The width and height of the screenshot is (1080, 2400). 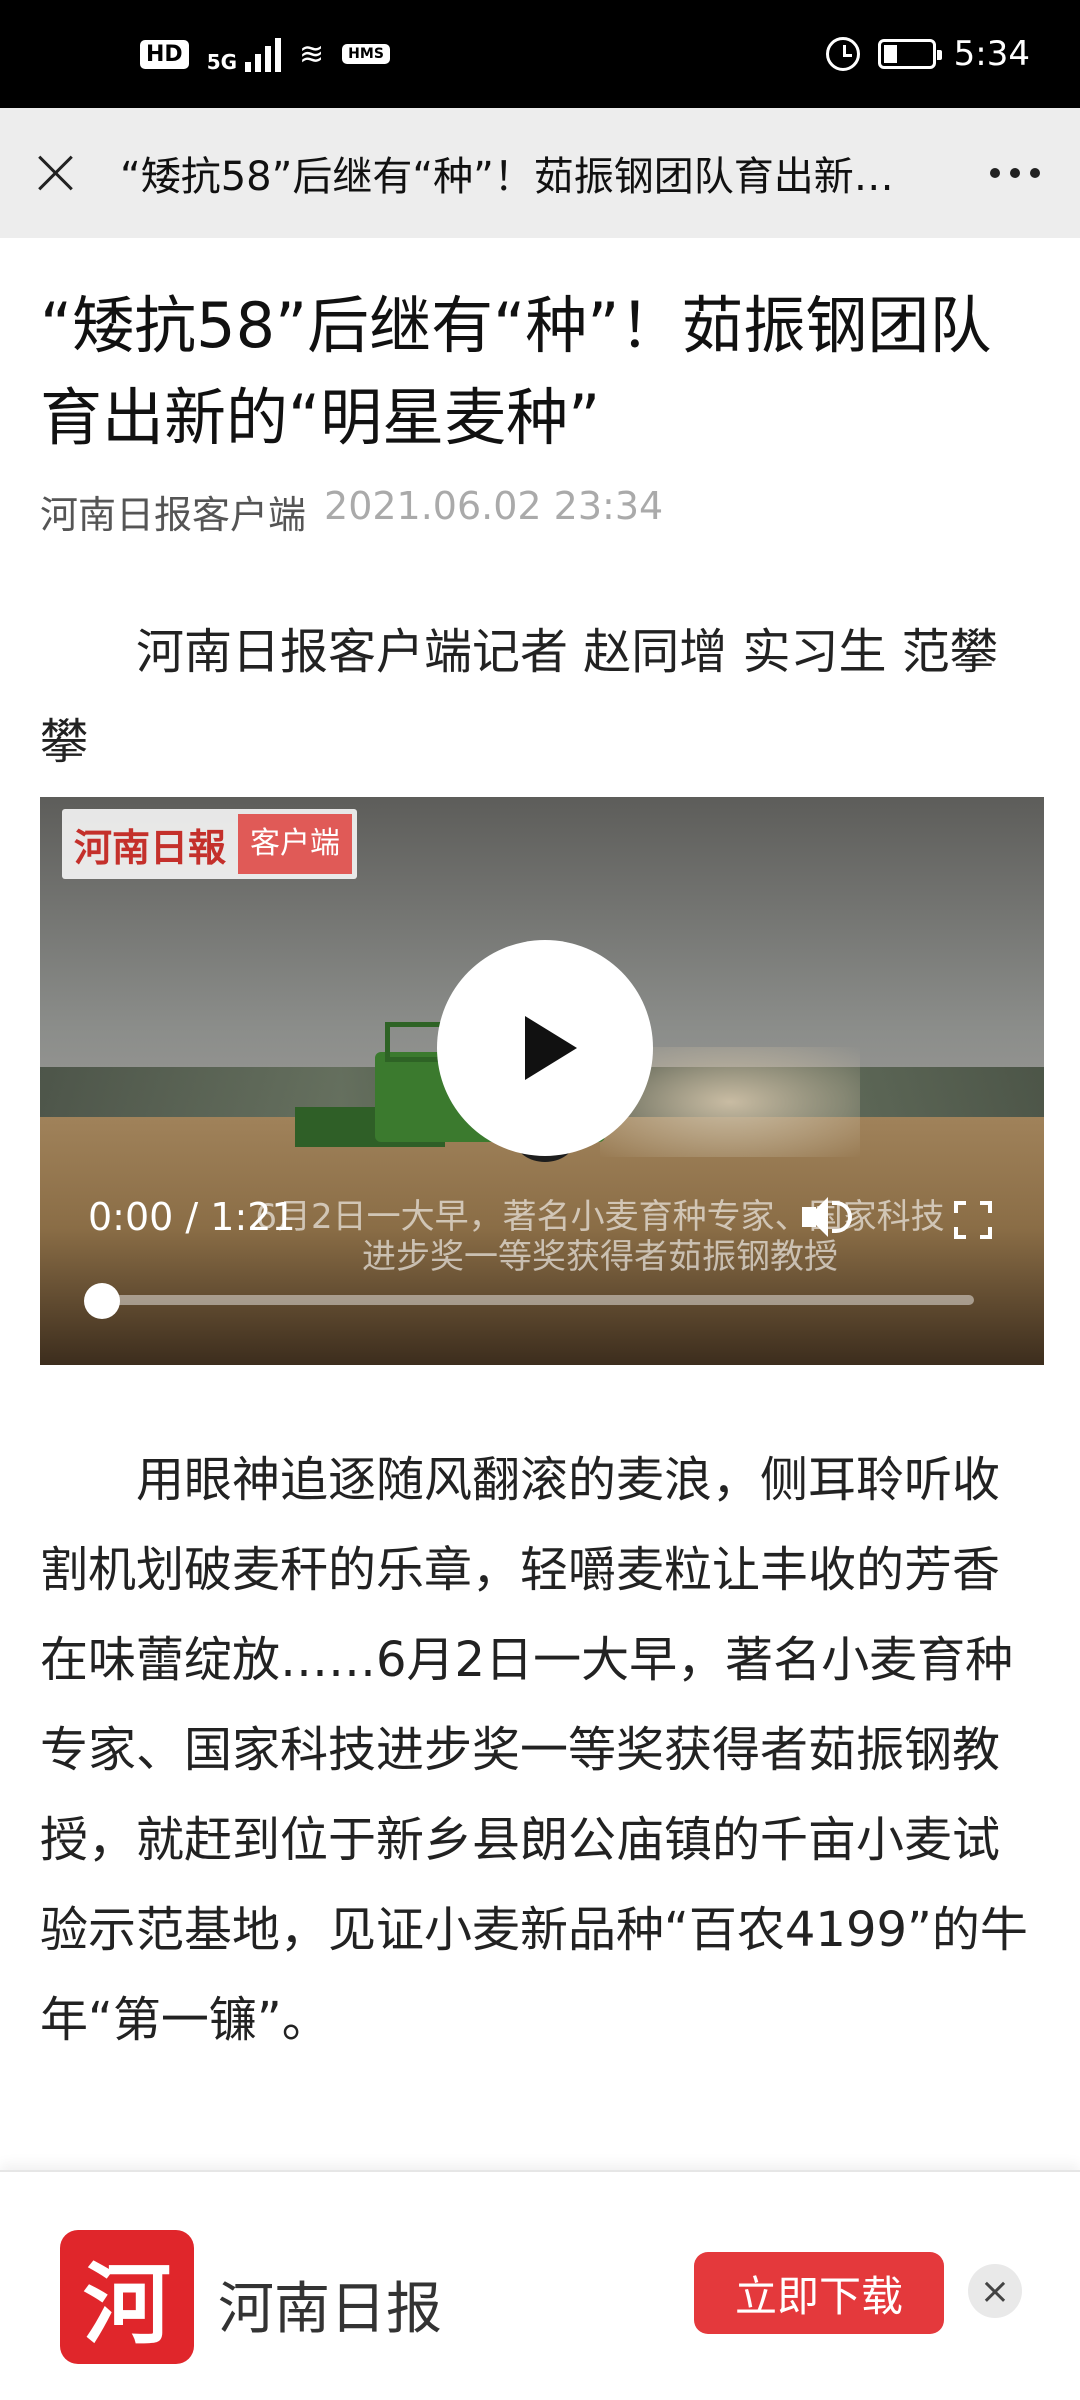 What do you see at coordinates (312, 54) in the screenshot?
I see `wifi-icon: ≋` at bounding box center [312, 54].